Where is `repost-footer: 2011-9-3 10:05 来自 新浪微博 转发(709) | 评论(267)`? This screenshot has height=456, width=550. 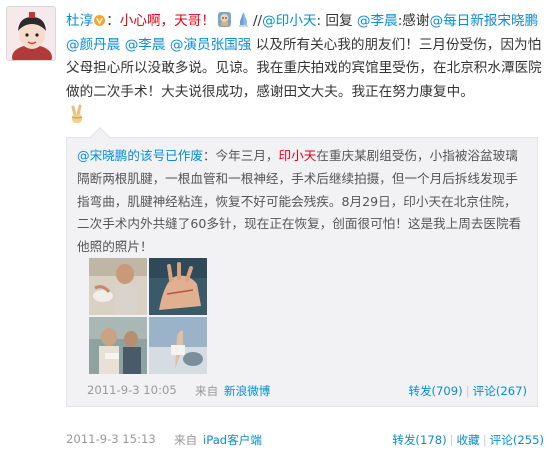 repost-footer: 2011-9-3 10:05 来自 新浪微博 转发(709) | 评论(267) is located at coordinates (307, 392).